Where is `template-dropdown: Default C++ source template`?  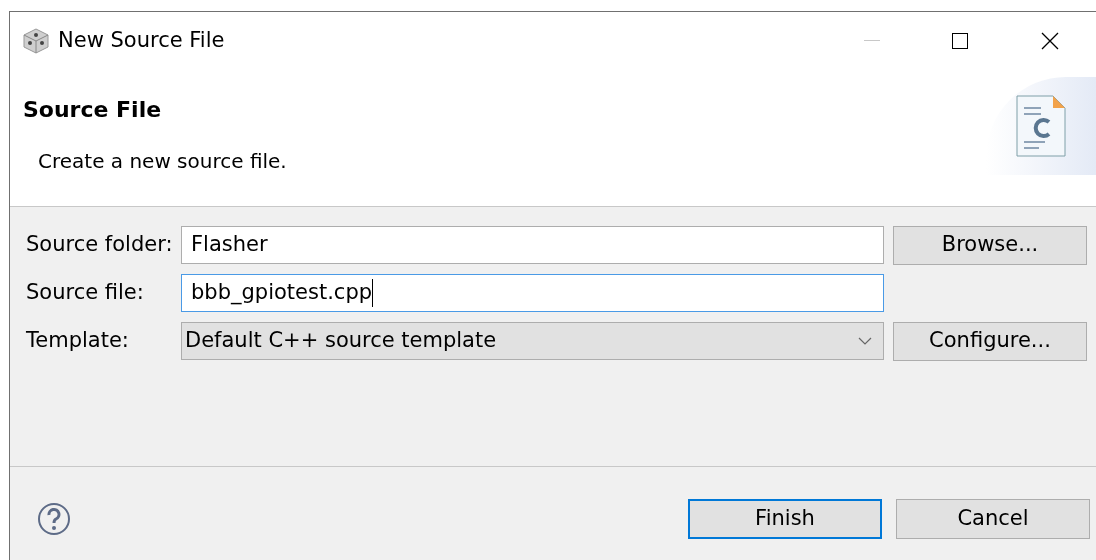
template-dropdown: Default C++ source template is located at coordinates (532, 341).